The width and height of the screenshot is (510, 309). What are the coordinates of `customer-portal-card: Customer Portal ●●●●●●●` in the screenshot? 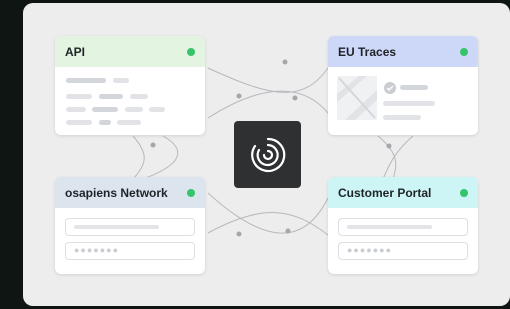 It's located at (403, 225).